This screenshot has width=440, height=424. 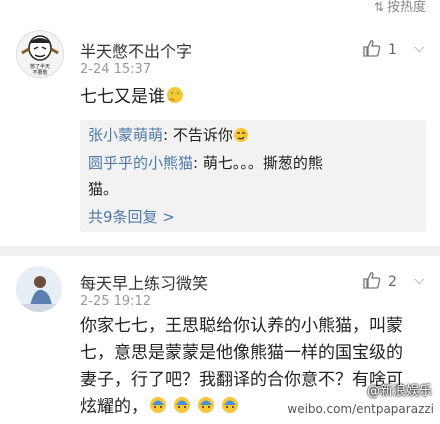 What do you see at coordinates (241, 326) in the screenshot?
I see `comment-line: 你家七七，王思聪给你认养的小熊猫，叫蒙` at bounding box center [241, 326].